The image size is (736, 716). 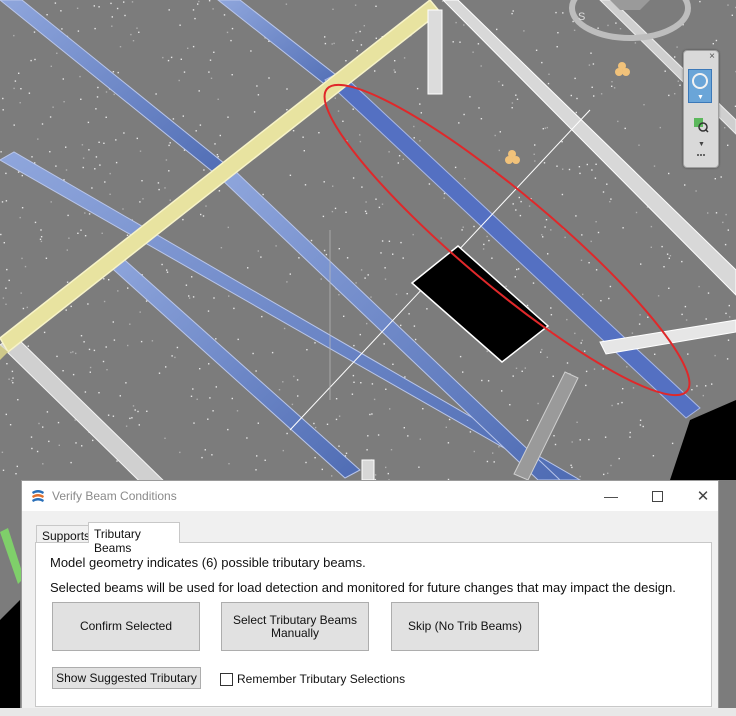 I want to click on zoom-region-icon, so click(x=701, y=125).